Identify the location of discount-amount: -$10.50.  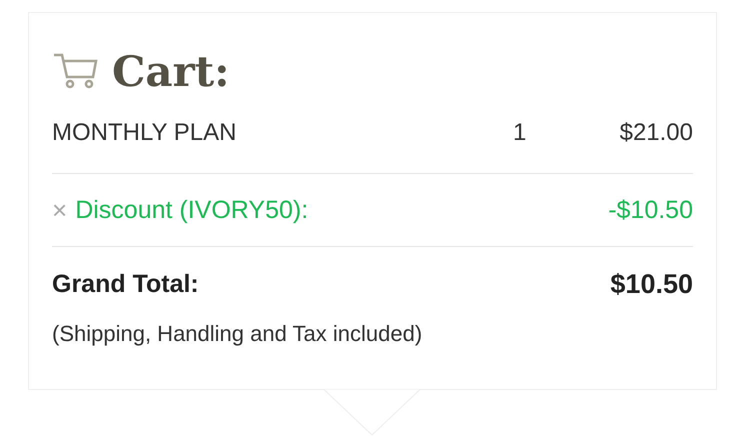
(650, 210).